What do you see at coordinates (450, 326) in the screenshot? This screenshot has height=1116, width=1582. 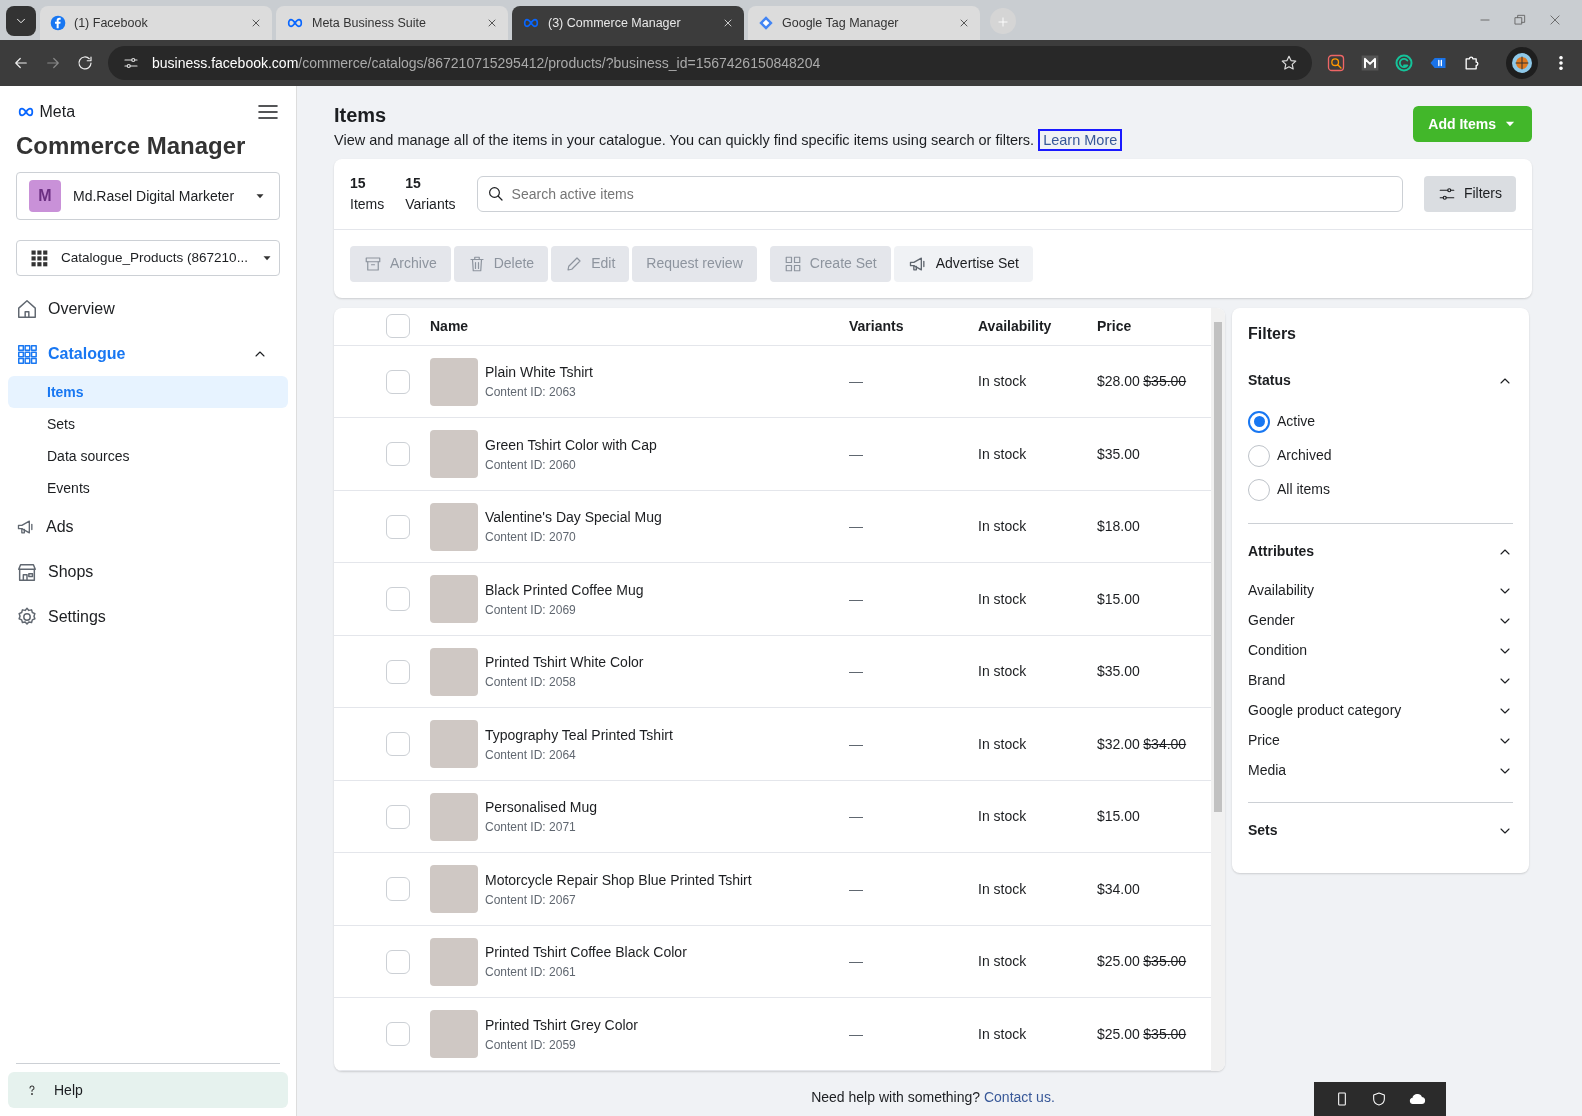 I see `column-header: Name` at bounding box center [450, 326].